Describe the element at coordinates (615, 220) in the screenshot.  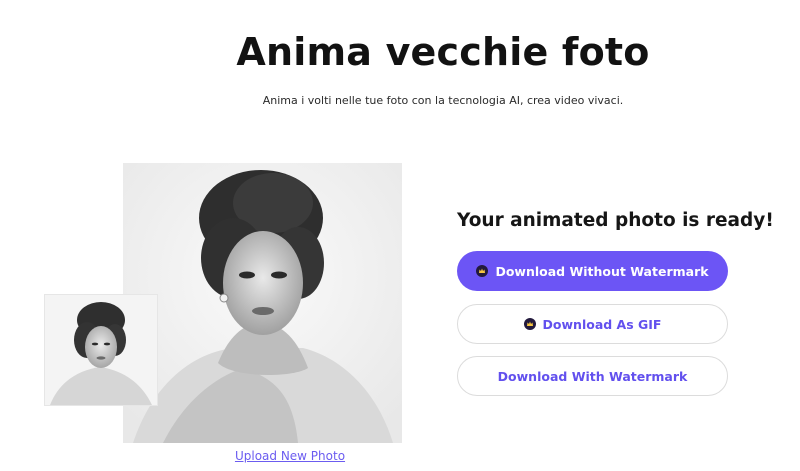
I see `result-title: Your animated photo is ready!` at that location.